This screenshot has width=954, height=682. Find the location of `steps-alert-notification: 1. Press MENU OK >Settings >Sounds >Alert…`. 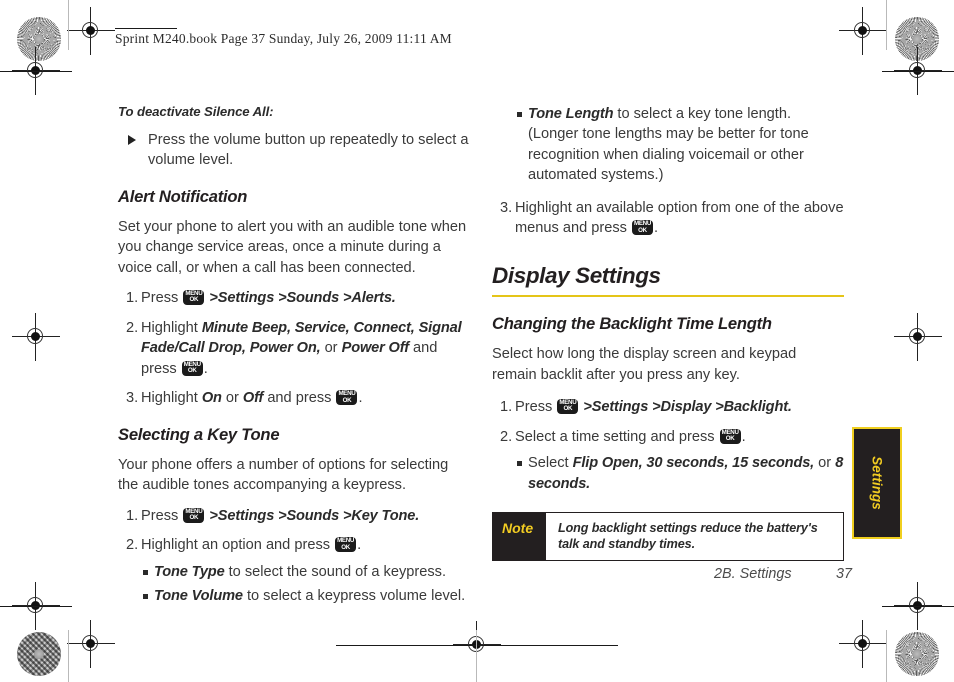

steps-alert-notification: 1. Press MENU OK >Settings >Sounds >Alert… is located at coordinates (294, 348).